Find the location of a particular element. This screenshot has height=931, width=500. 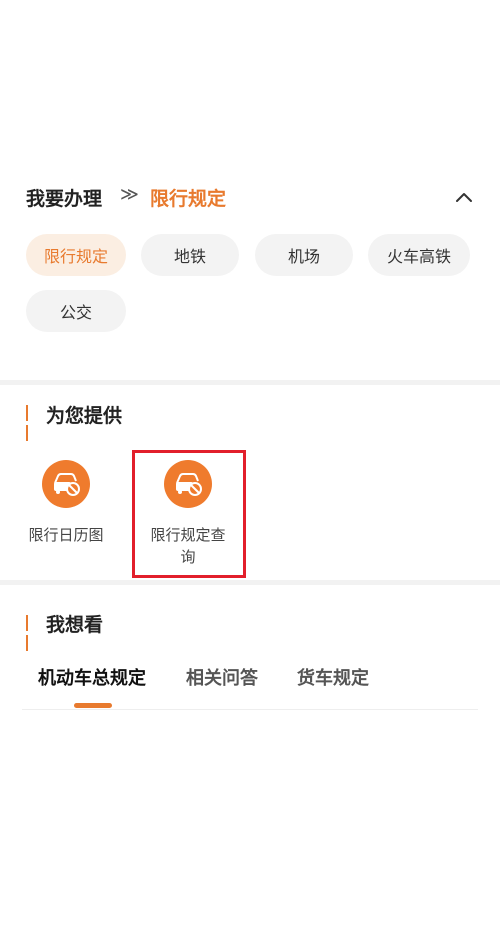

active-tab-indicator is located at coordinates (93, 705).